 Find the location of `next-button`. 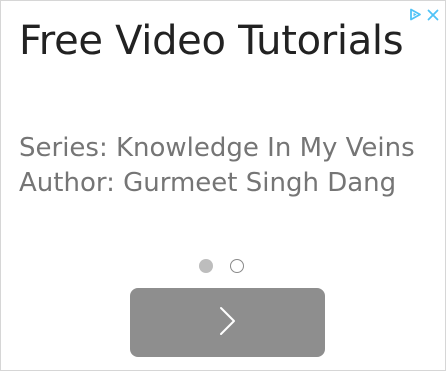

next-button is located at coordinates (227, 322).